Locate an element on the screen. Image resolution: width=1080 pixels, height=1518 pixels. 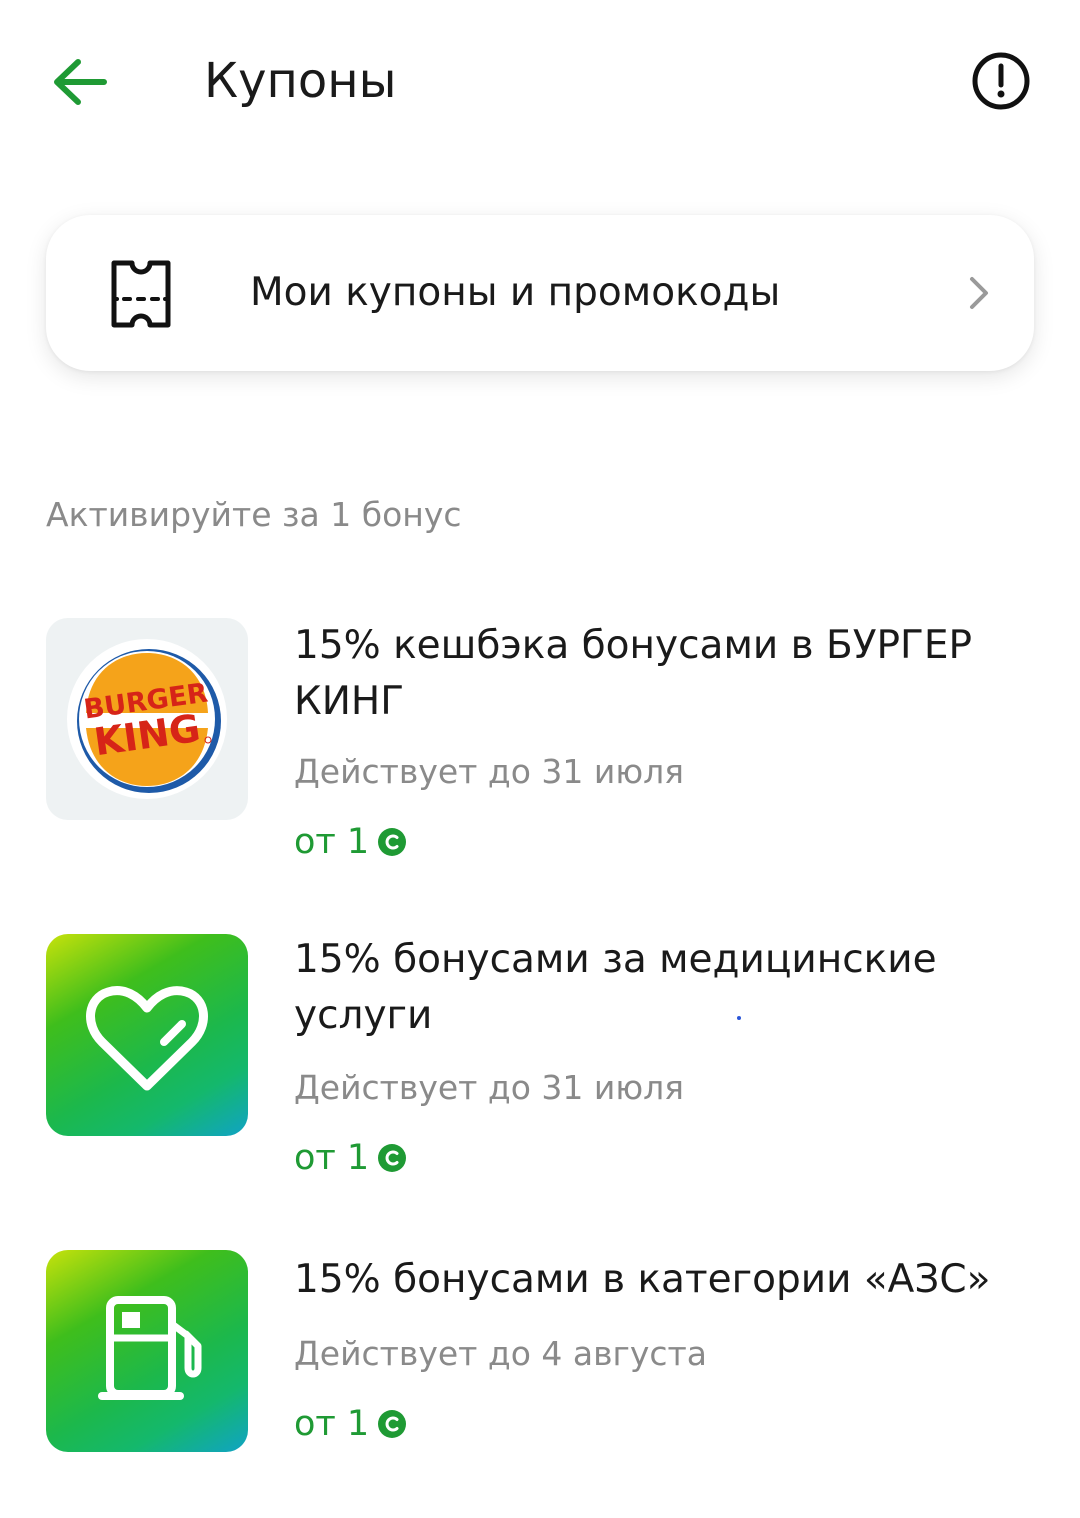
info-button is located at coordinates (1001, 81).